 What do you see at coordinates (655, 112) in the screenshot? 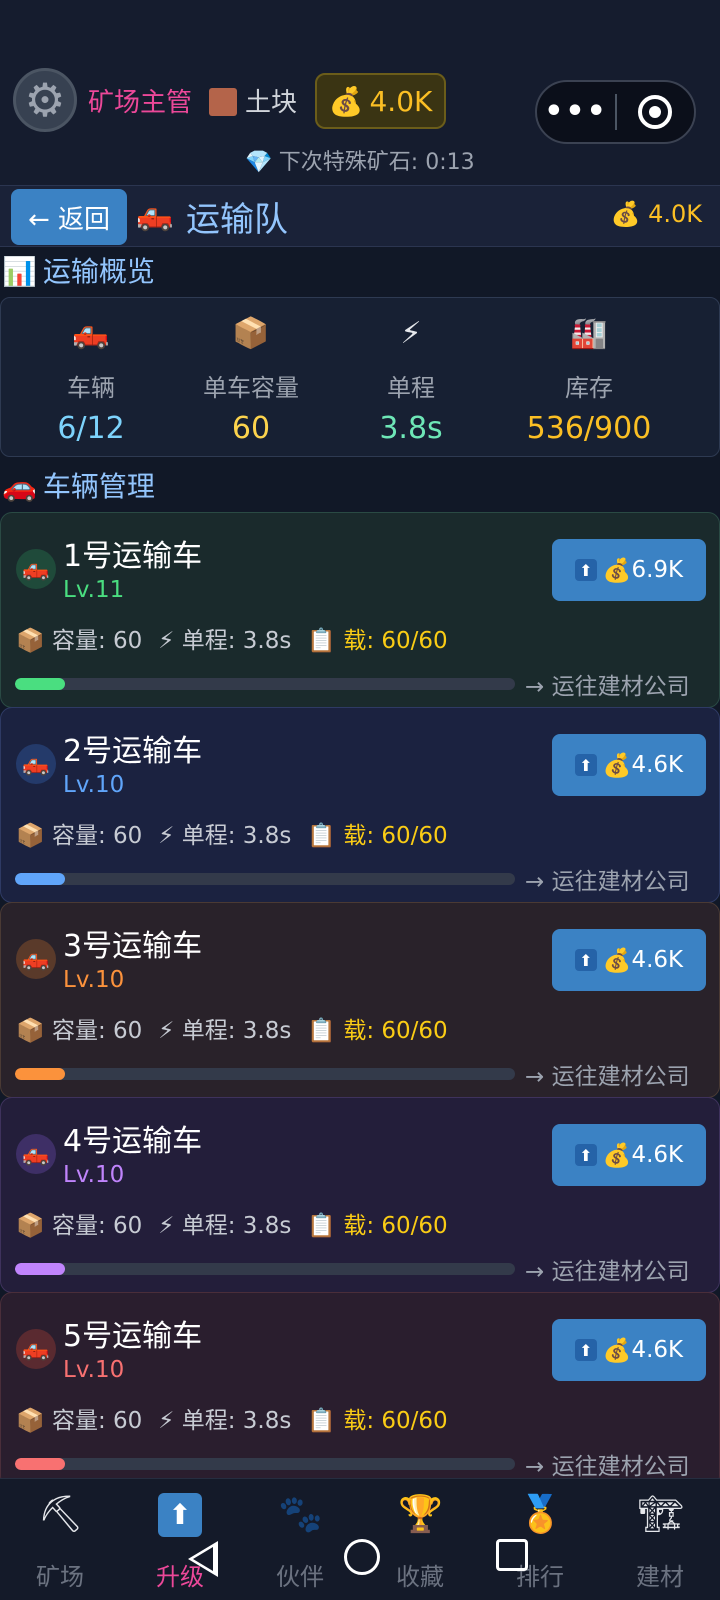
I see `close-target-icon` at bounding box center [655, 112].